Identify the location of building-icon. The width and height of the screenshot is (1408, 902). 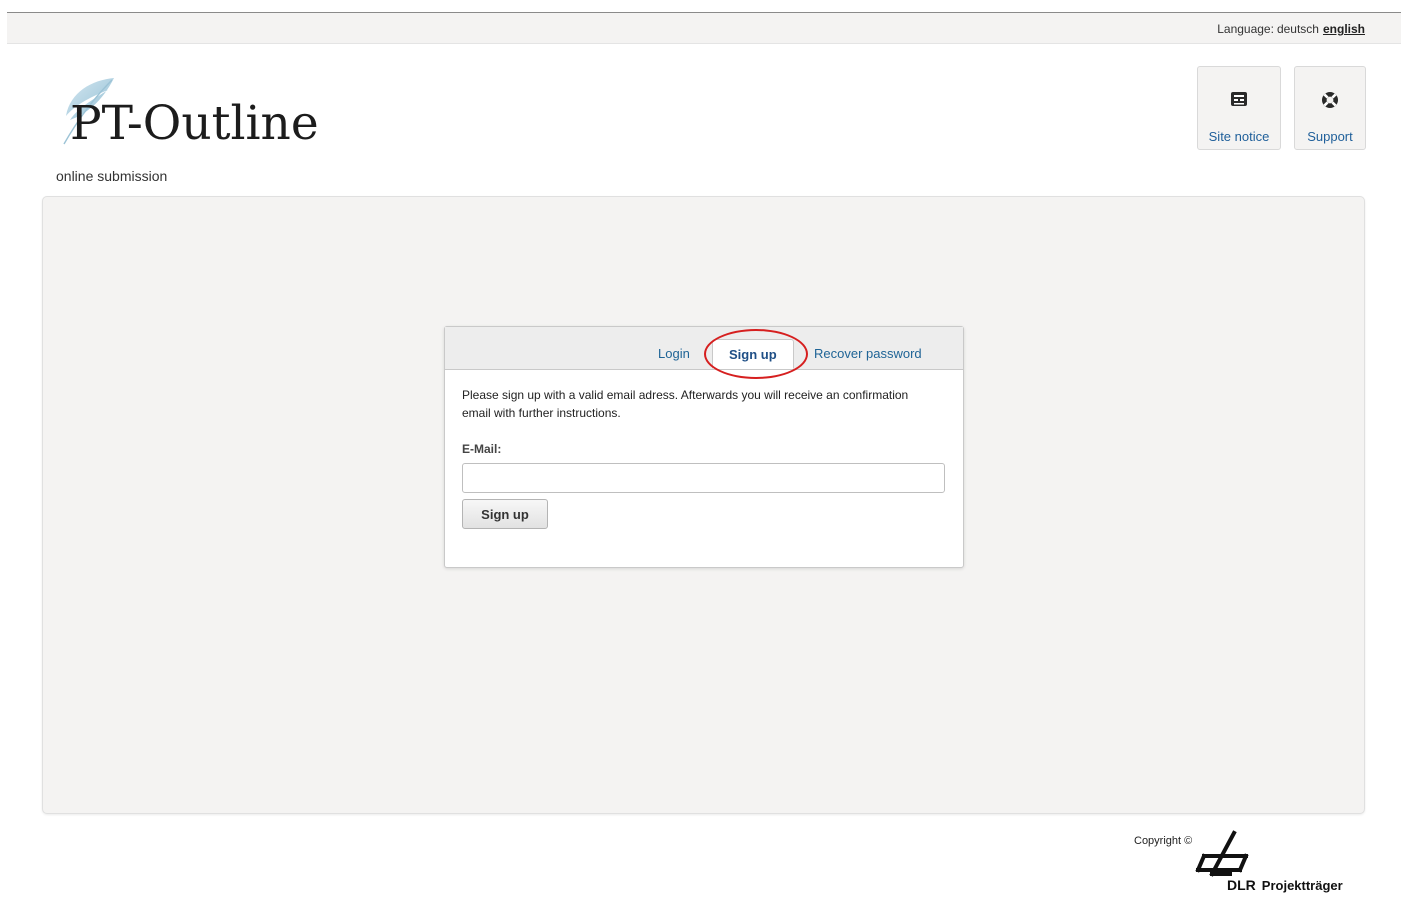
(1239, 99).